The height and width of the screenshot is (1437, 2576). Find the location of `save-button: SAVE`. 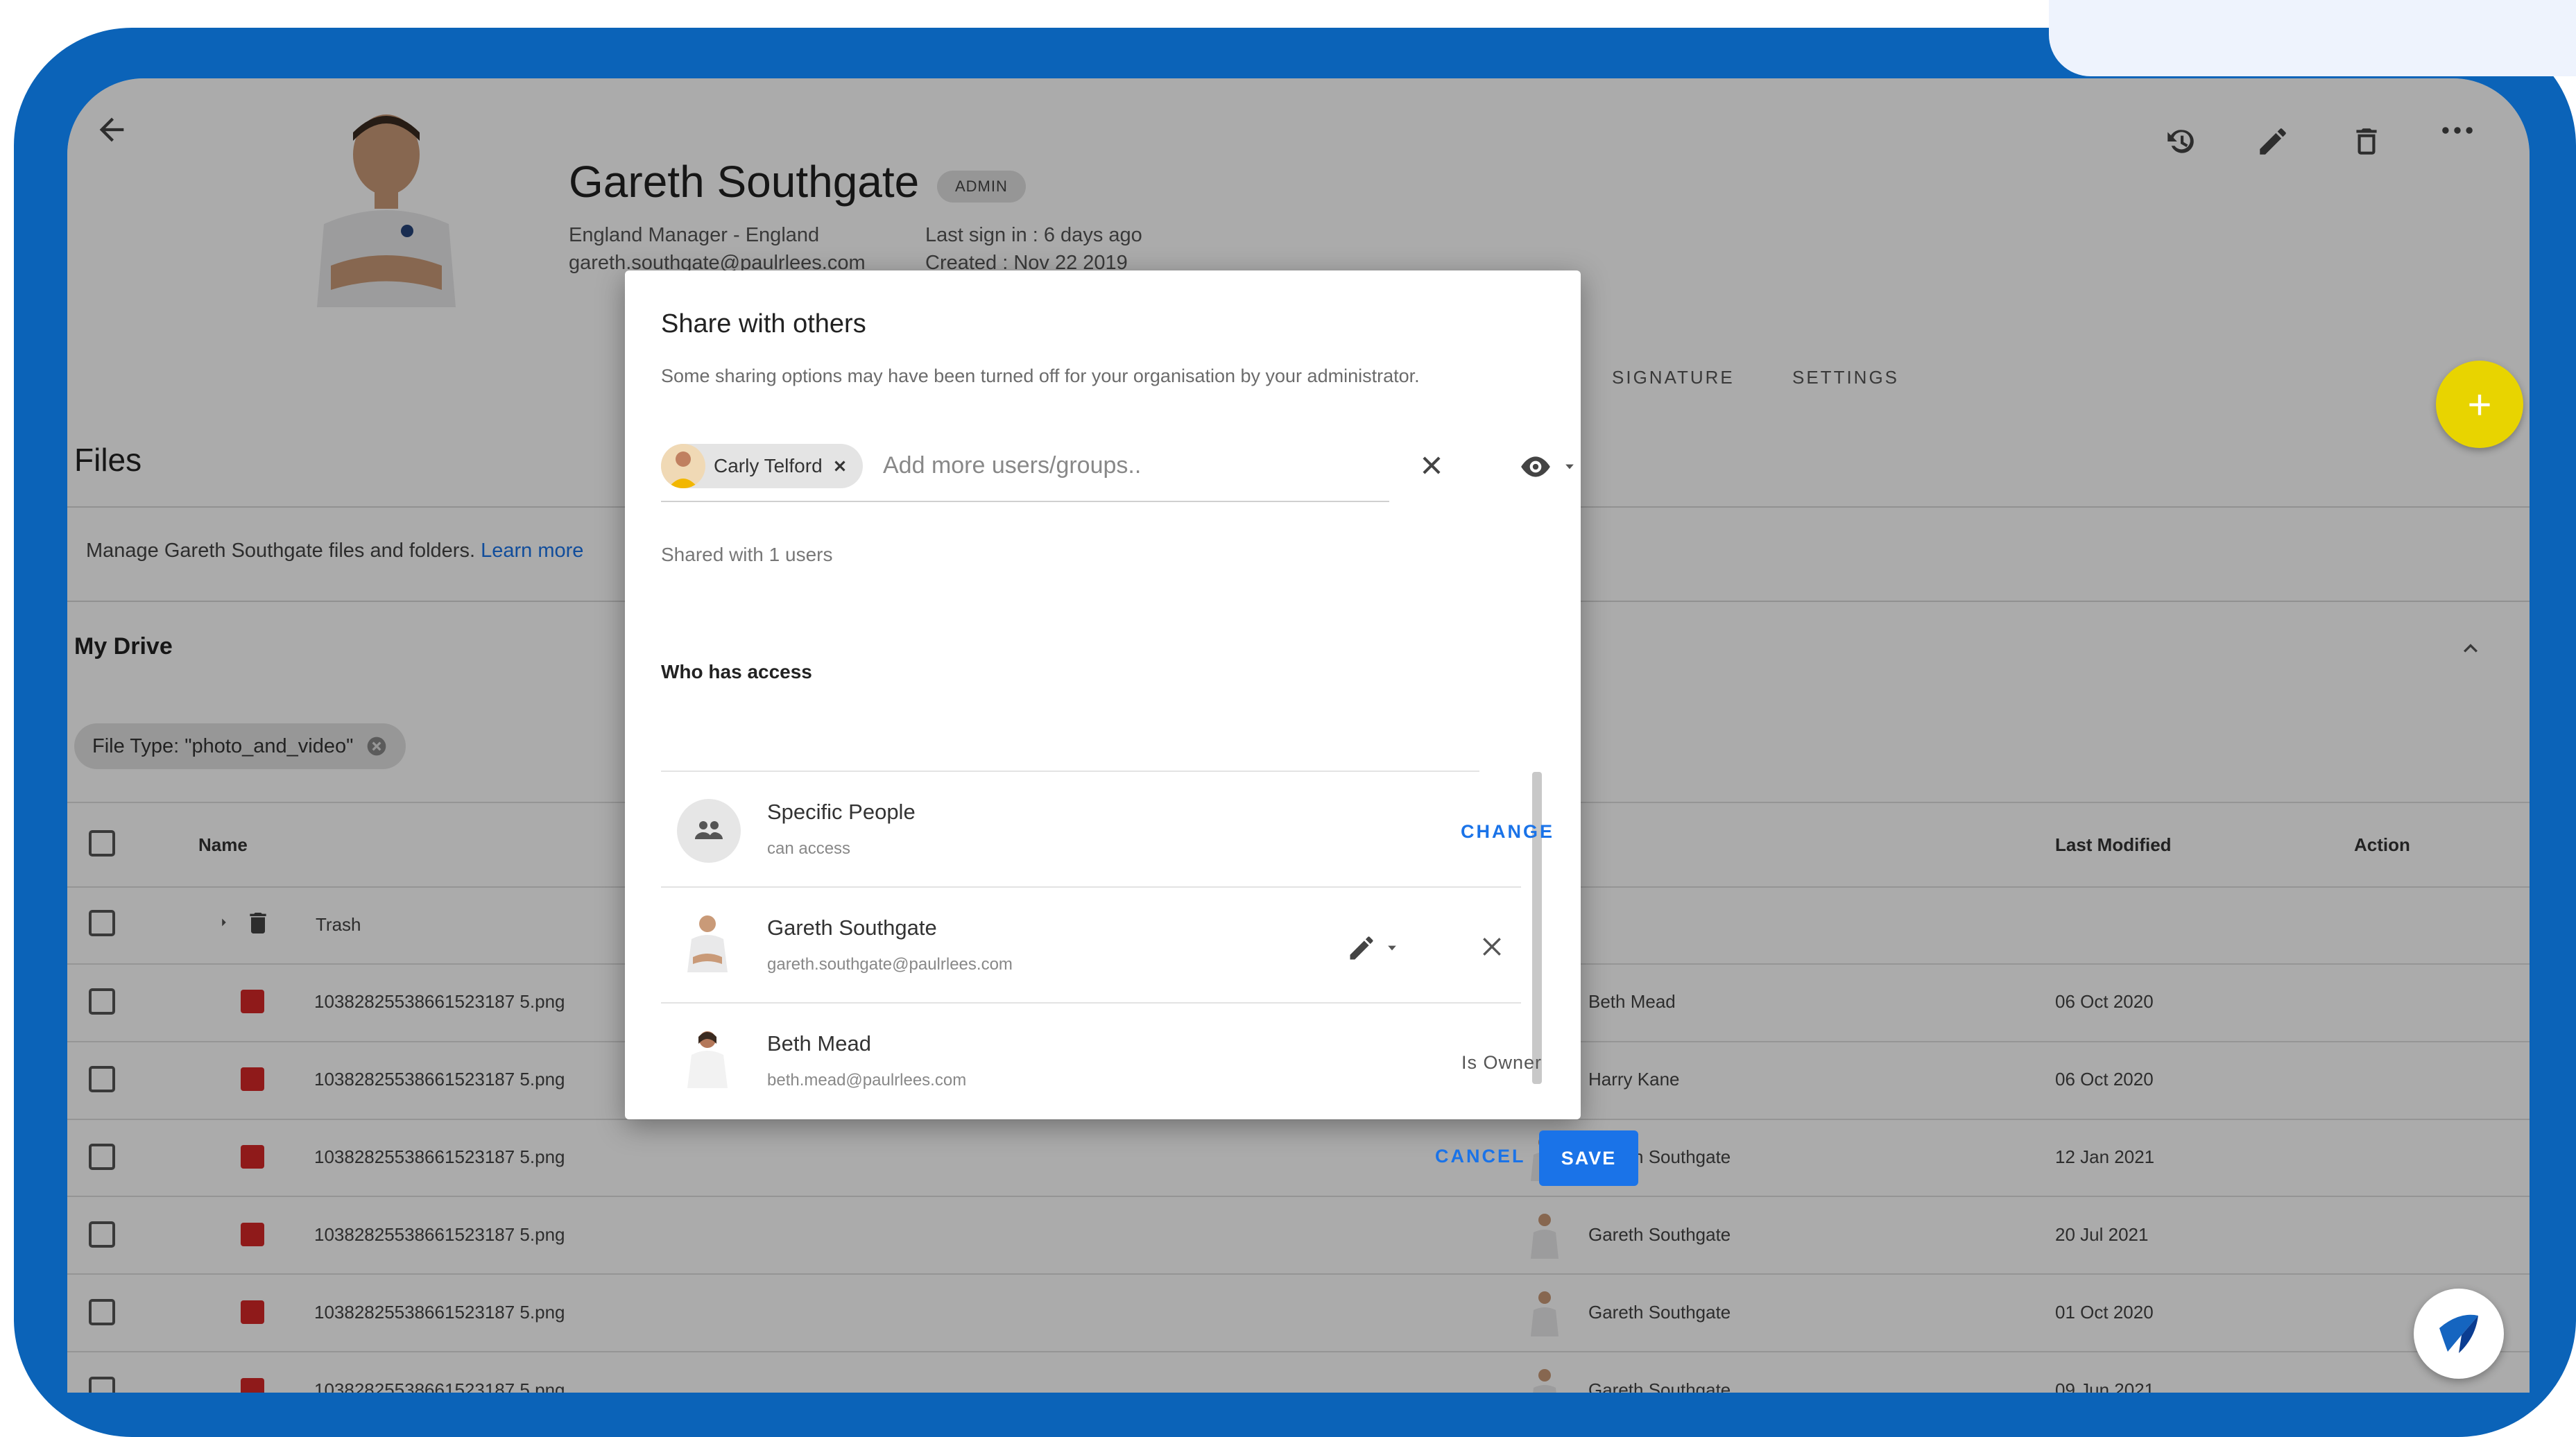

save-button: SAVE is located at coordinates (1588, 1158).